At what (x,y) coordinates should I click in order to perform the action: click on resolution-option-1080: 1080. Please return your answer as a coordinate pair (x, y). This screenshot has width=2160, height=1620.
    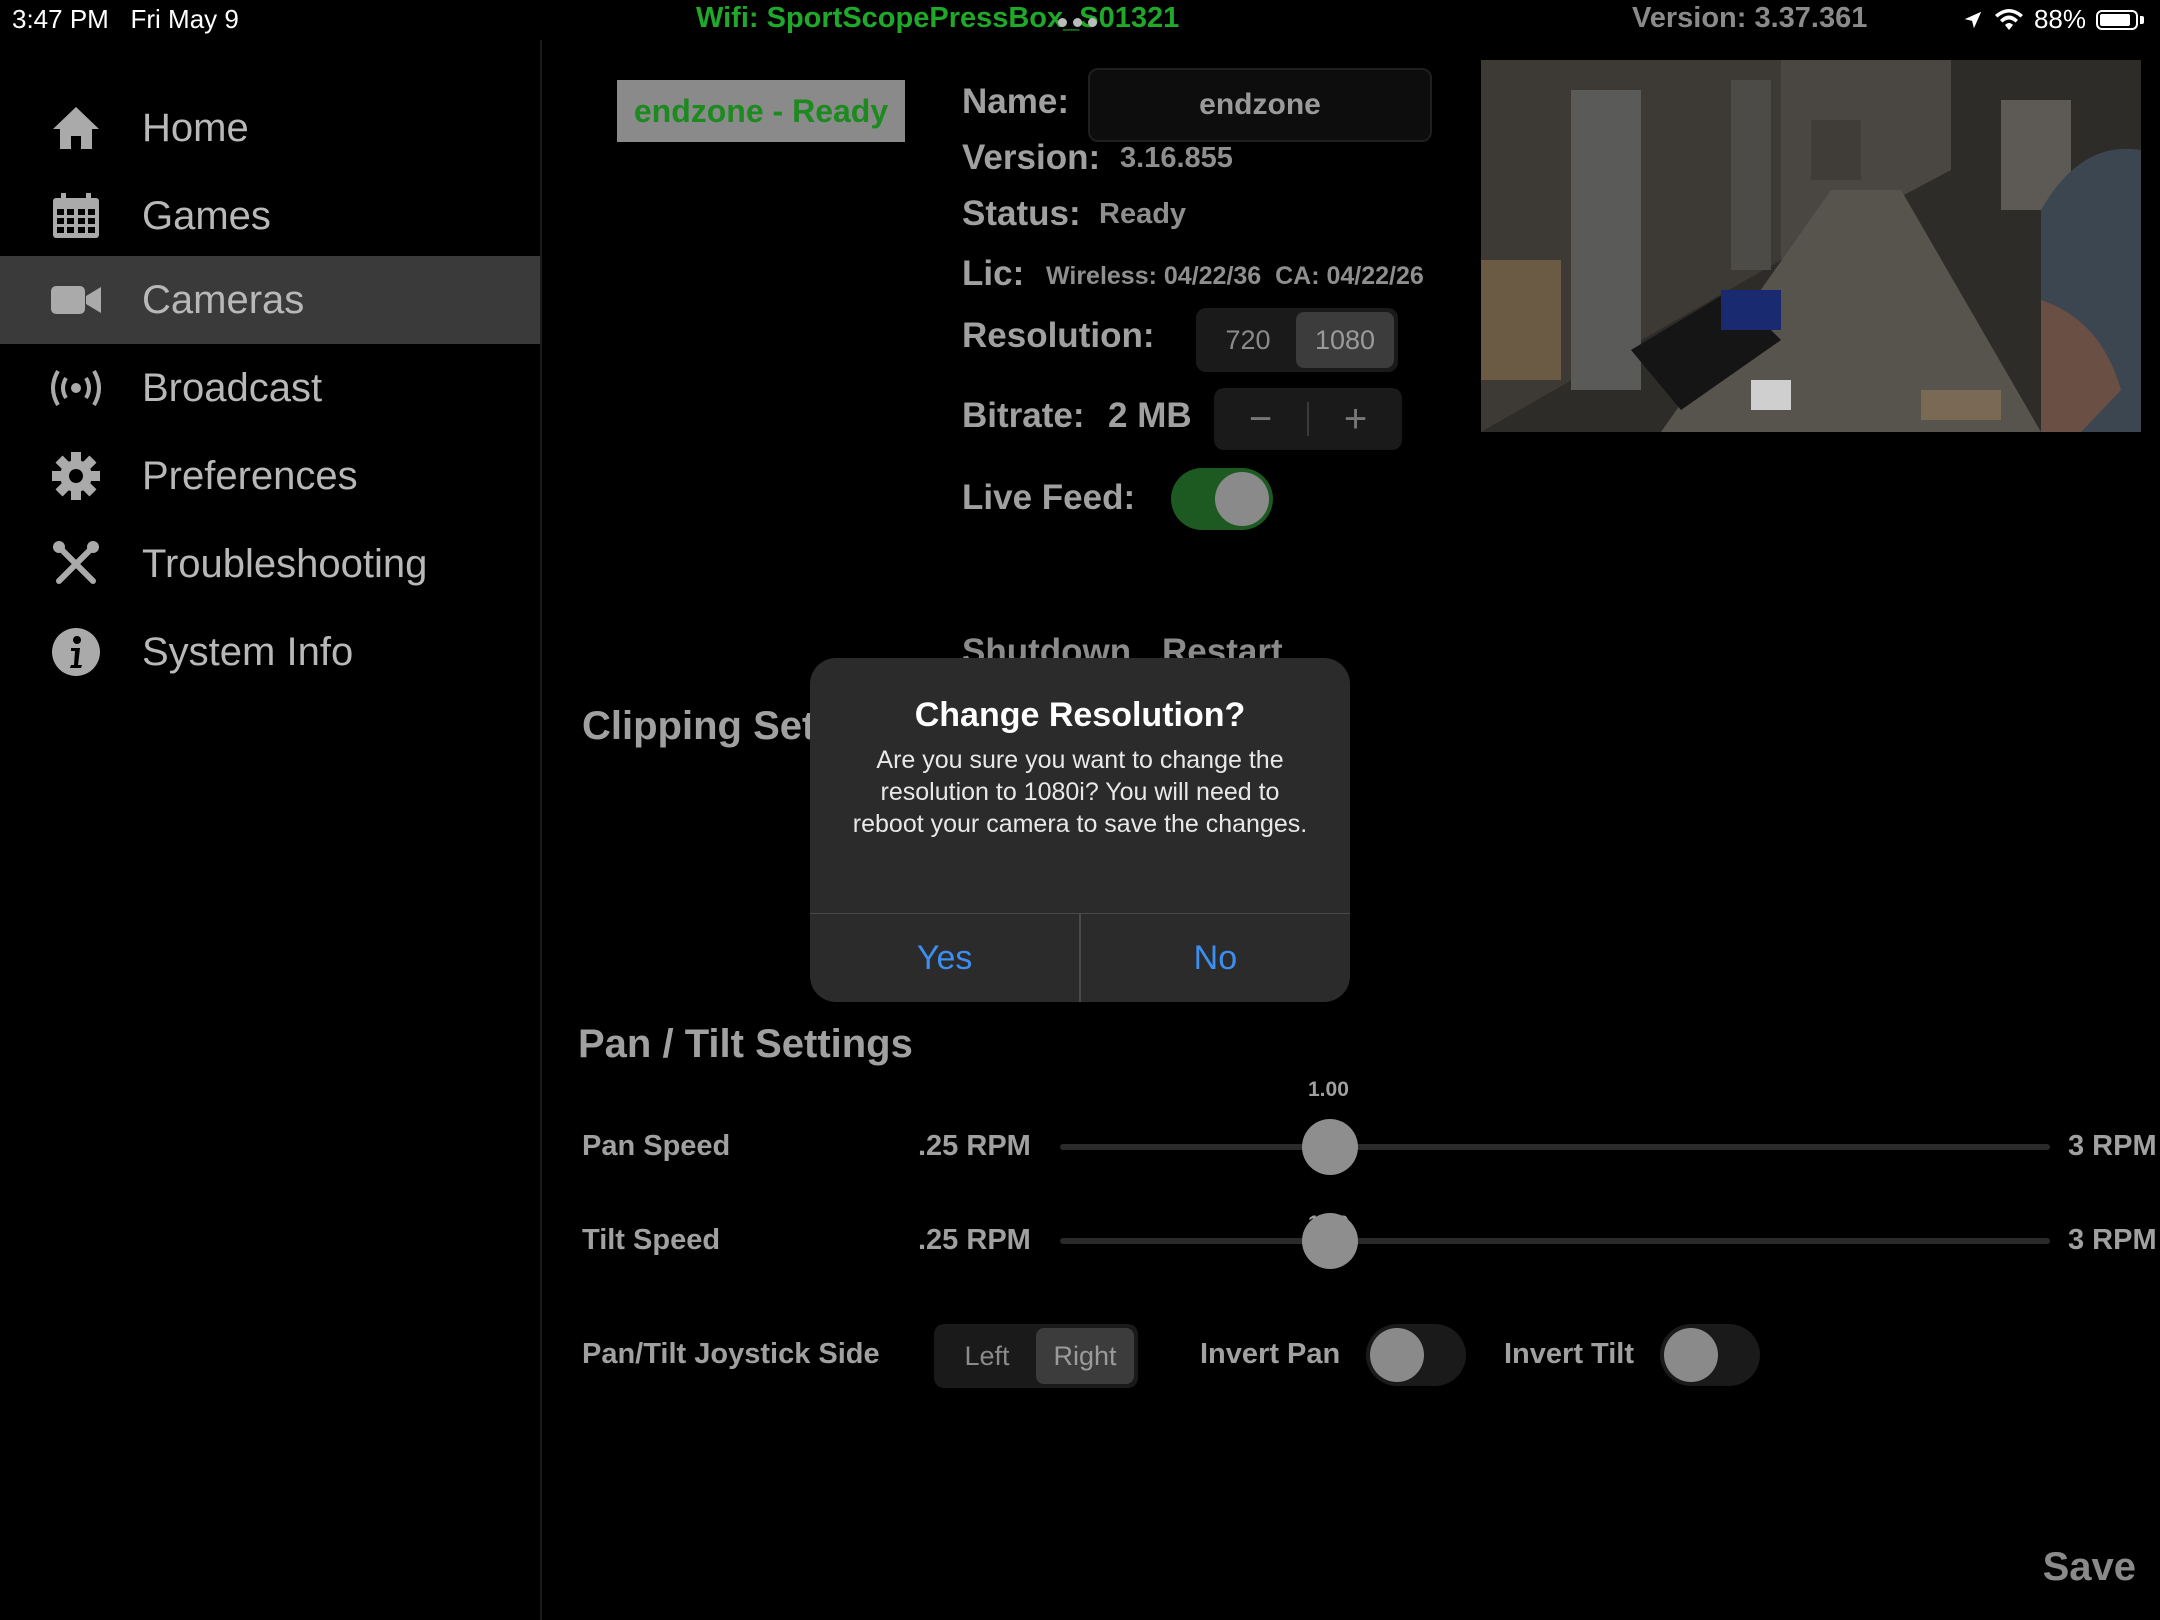
    Looking at the image, I should click on (1345, 340).